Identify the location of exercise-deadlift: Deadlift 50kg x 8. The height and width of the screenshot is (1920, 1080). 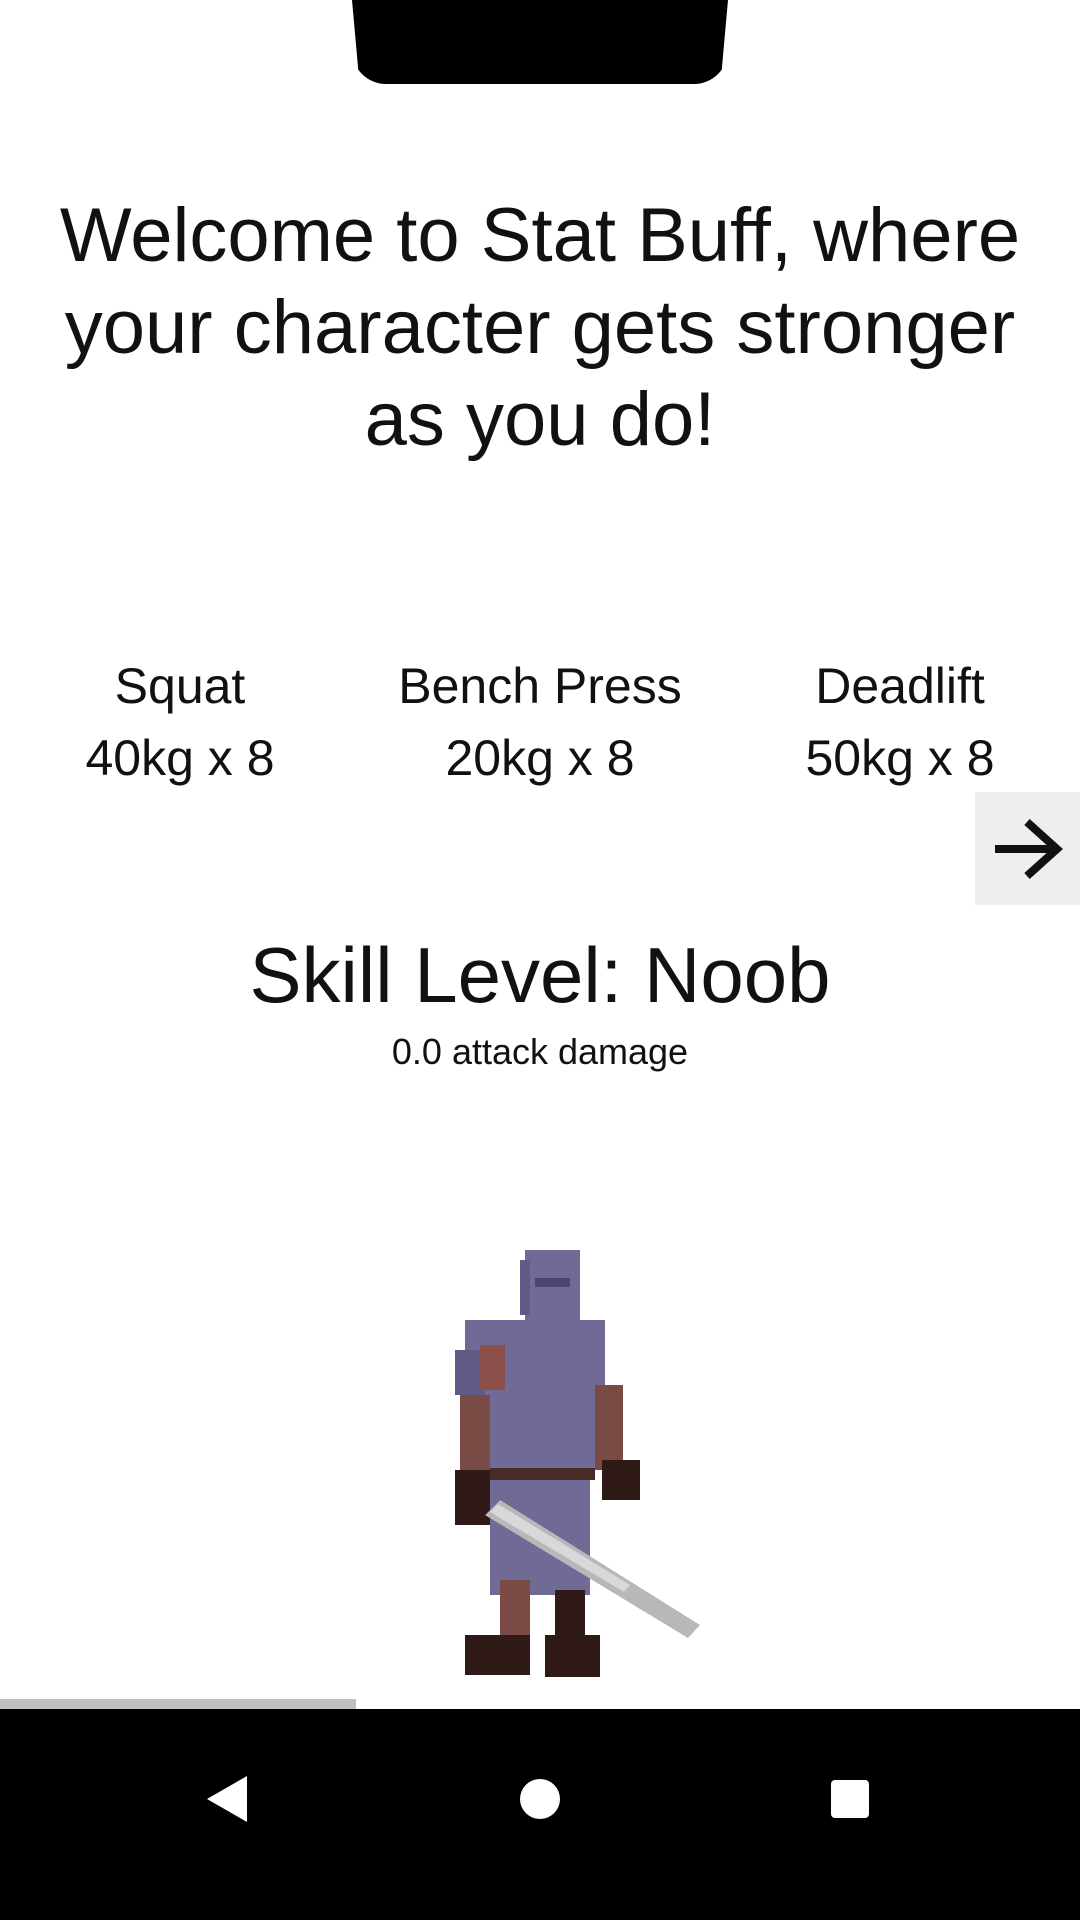
(900, 722).